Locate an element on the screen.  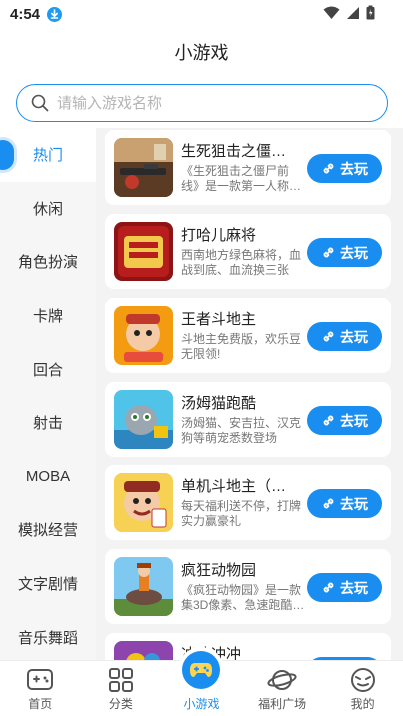
signal-icon is located at coordinates (353, 12).